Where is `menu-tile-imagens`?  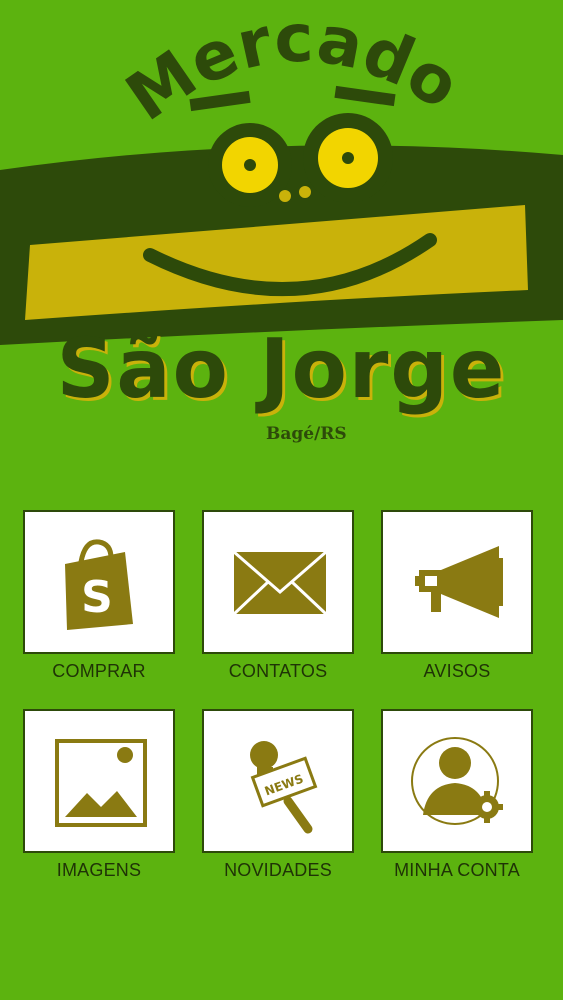
menu-tile-imagens is located at coordinates (99, 781).